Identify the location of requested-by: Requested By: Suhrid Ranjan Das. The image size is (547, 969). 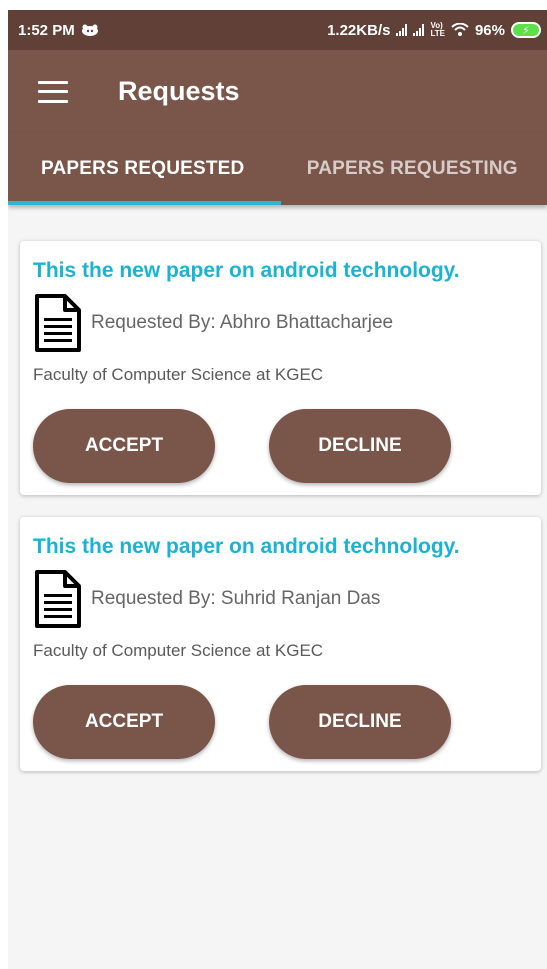
(236, 598).